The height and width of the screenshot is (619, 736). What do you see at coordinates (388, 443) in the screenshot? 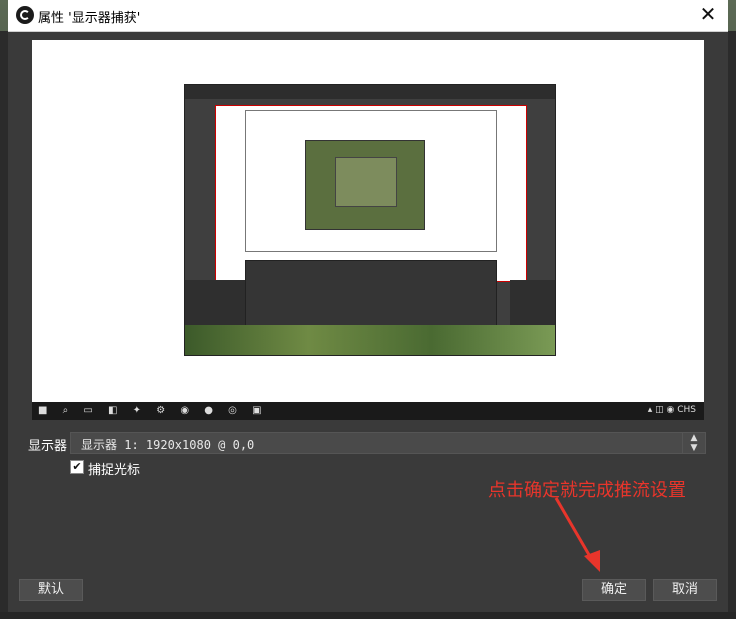
I see `display-select: 显示器 1: 1920x1080 @ 0,0 ▲ ▼` at bounding box center [388, 443].